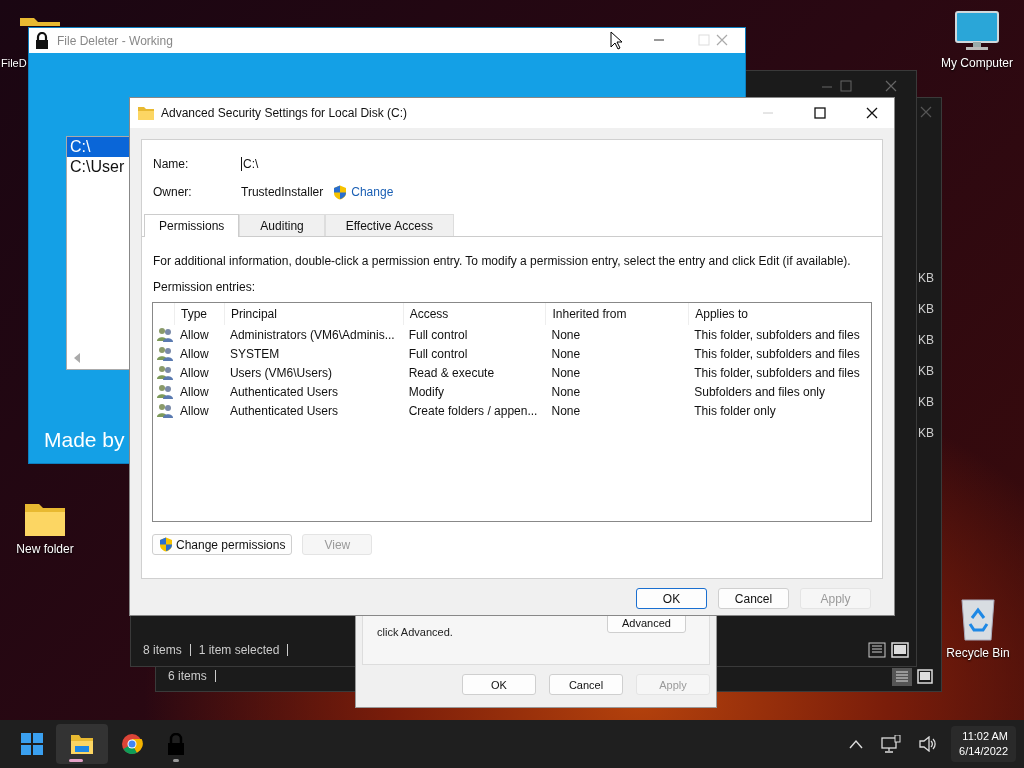 The width and height of the screenshot is (1024, 768). What do you see at coordinates (474, 314) in the screenshot?
I see `column-header: Access` at bounding box center [474, 314].